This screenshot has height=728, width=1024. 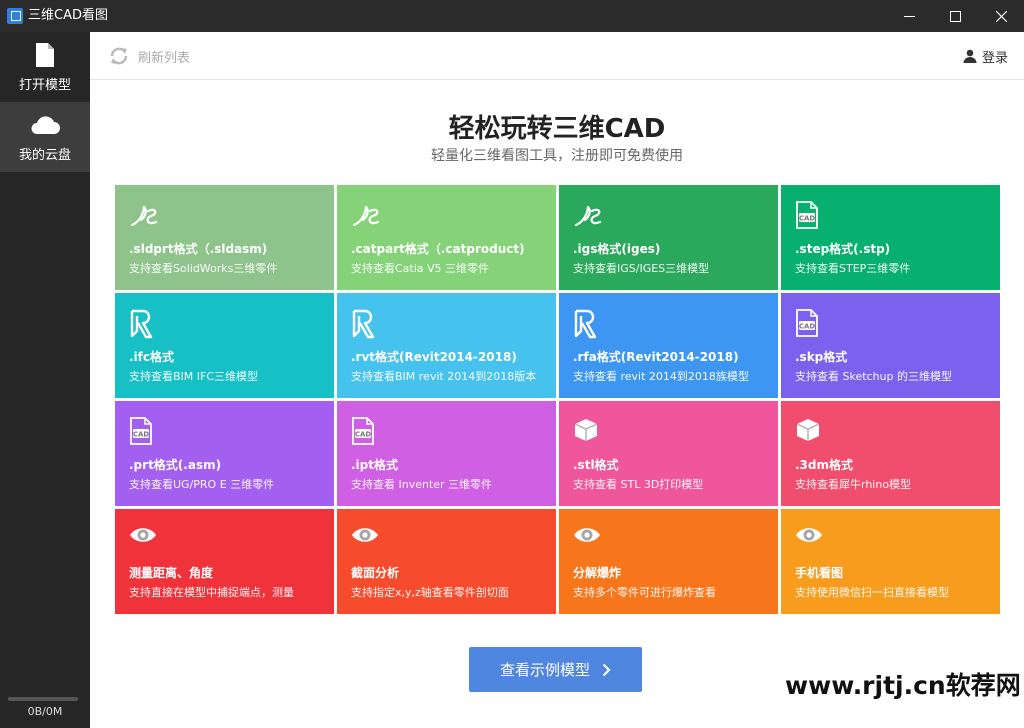 What do you see at coordinates (44, 155) in the screenshot?
I see `sidebar-item-label: 我的云盘` at bounding box center [44, 155].